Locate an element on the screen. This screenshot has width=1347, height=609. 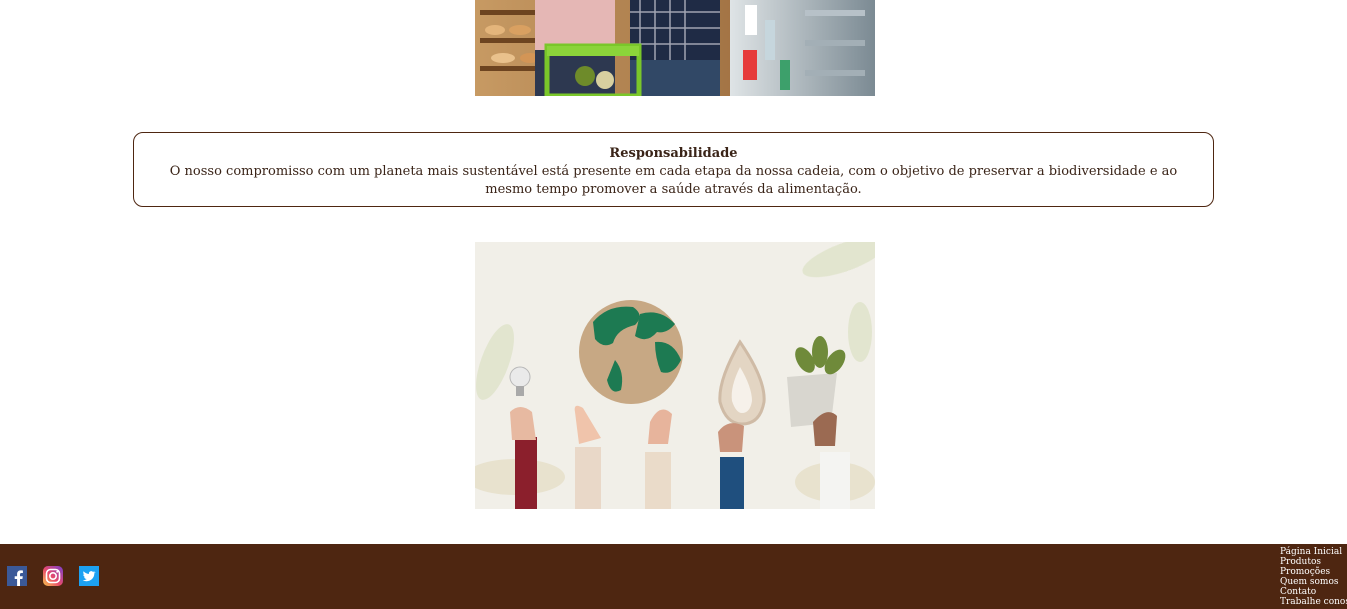
footer-link-about: Quem somos is located at coordinates (1313, 582).